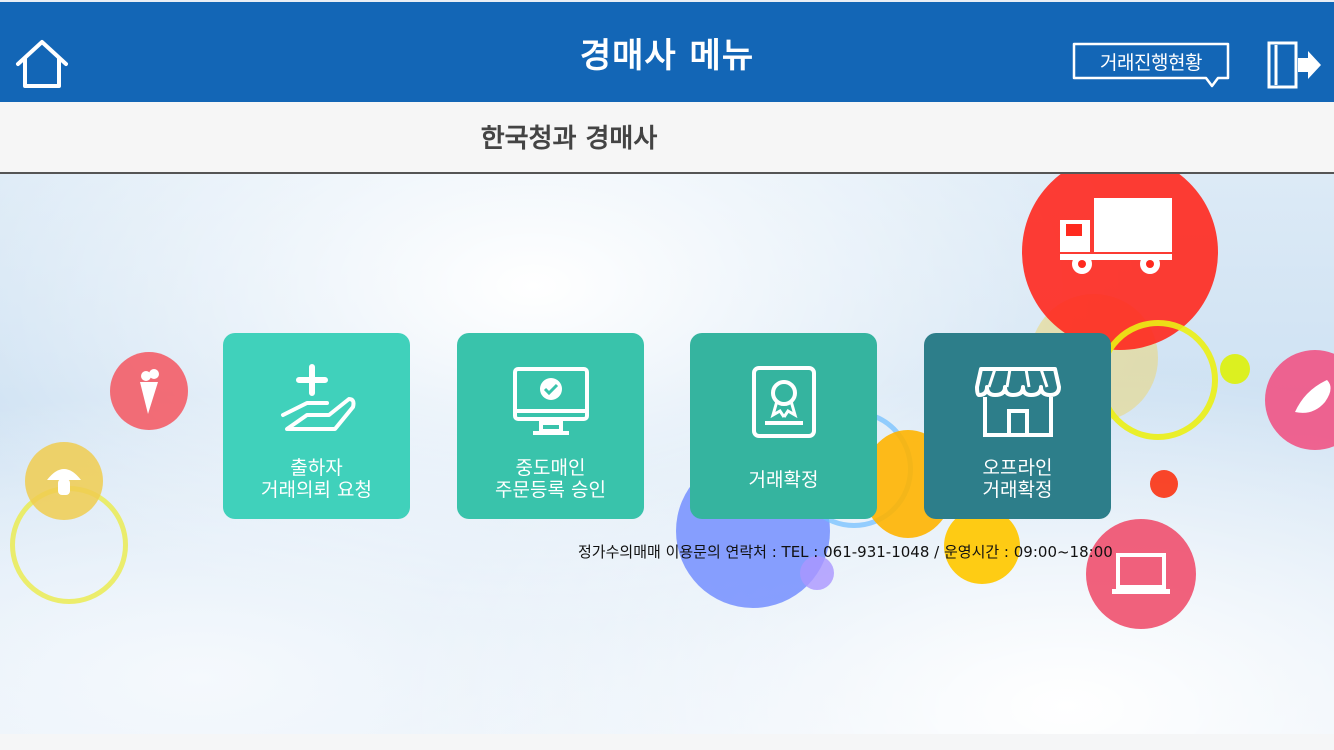 The height and width of the screenshot is (750, 1334). I want to click on menu-label-line1: 거래확정, so click(783, 480).